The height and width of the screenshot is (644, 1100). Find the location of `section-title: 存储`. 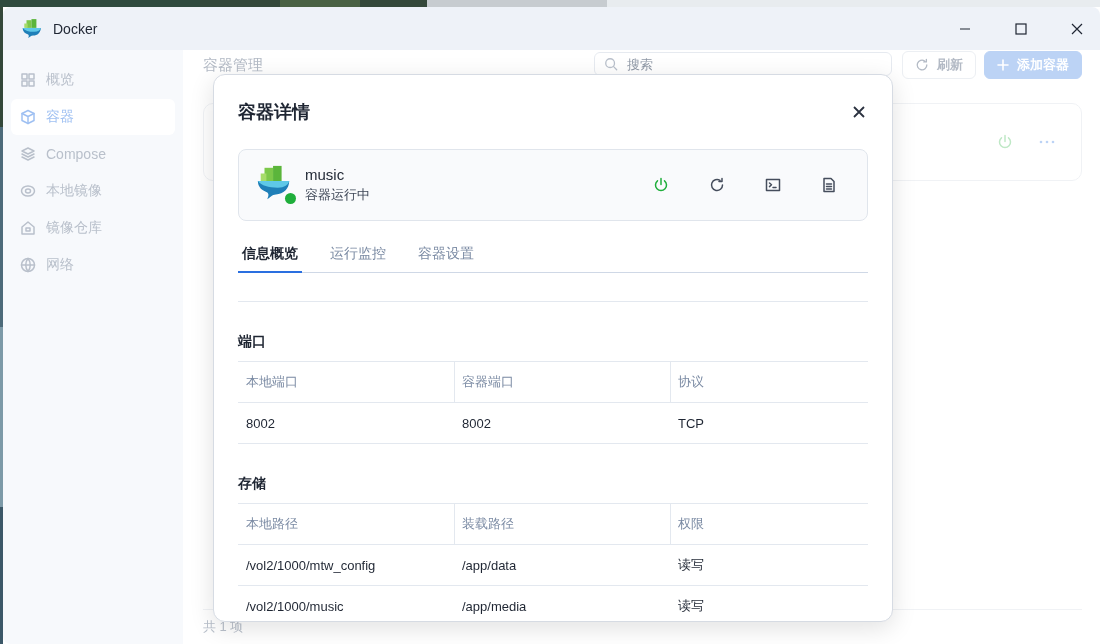

section-title: 存储 is located at coordinates (252, 484).